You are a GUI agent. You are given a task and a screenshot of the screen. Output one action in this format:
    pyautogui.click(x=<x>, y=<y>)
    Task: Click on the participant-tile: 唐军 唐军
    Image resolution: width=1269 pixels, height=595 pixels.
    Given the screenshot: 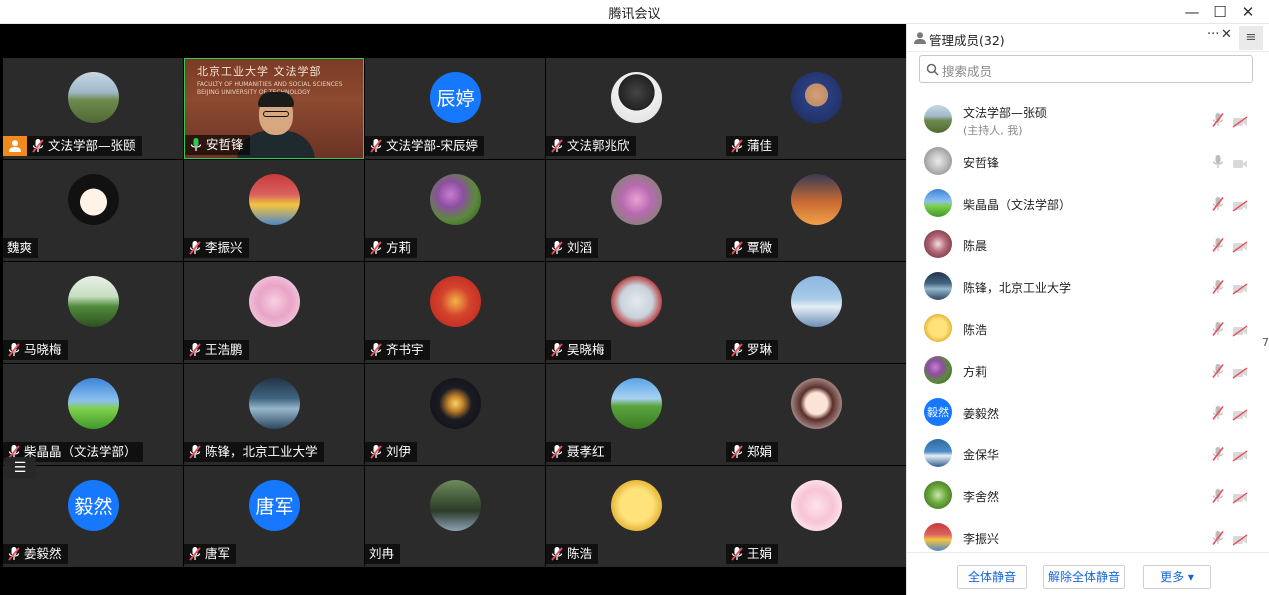 What is the action you would take?
    pyautogui.click(x=274, y=516)
    